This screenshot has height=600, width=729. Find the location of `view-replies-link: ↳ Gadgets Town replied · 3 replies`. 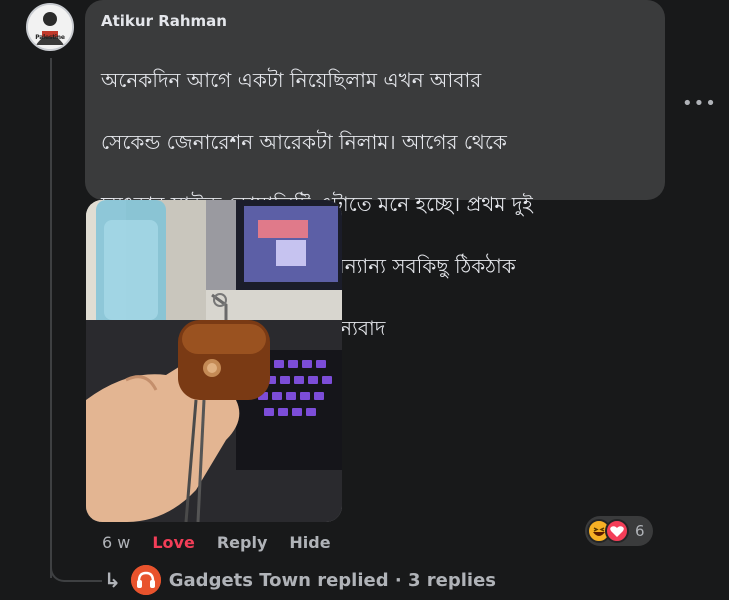

view-replies-link: ↳ Gadgets Town replied · 3 replies is located at coordinates (300, 580).